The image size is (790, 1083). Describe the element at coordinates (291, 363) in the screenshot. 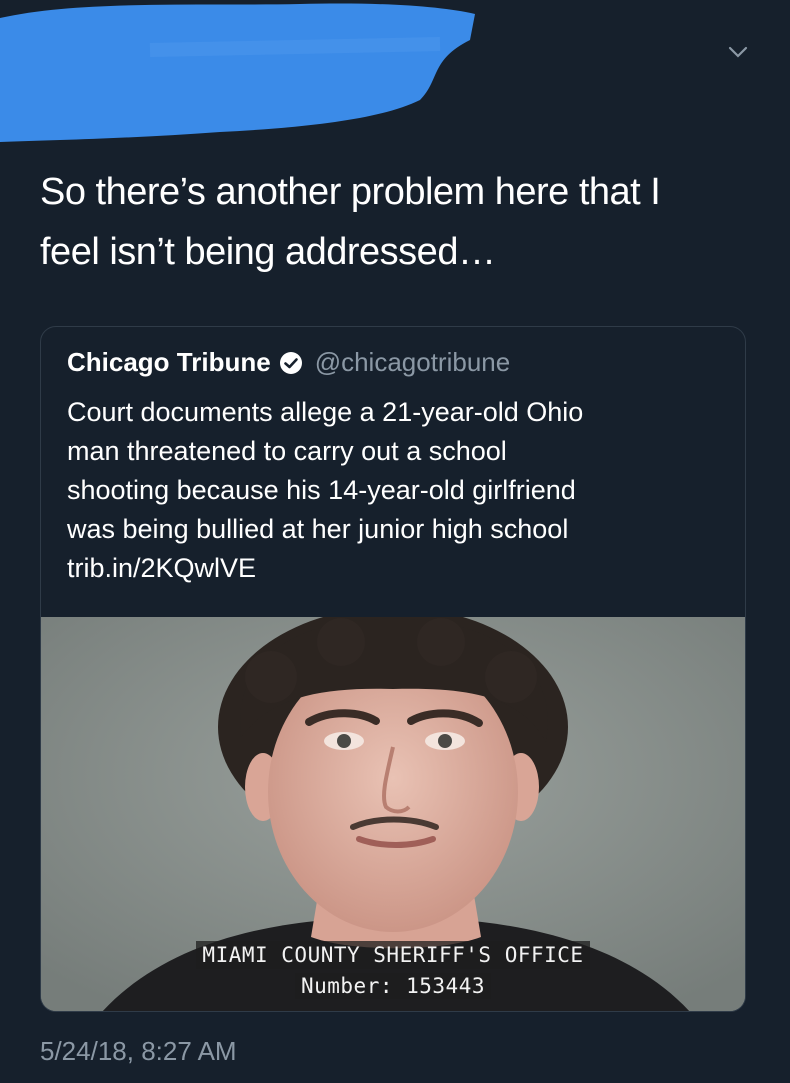

I see `verified-badge-icon` at that location.